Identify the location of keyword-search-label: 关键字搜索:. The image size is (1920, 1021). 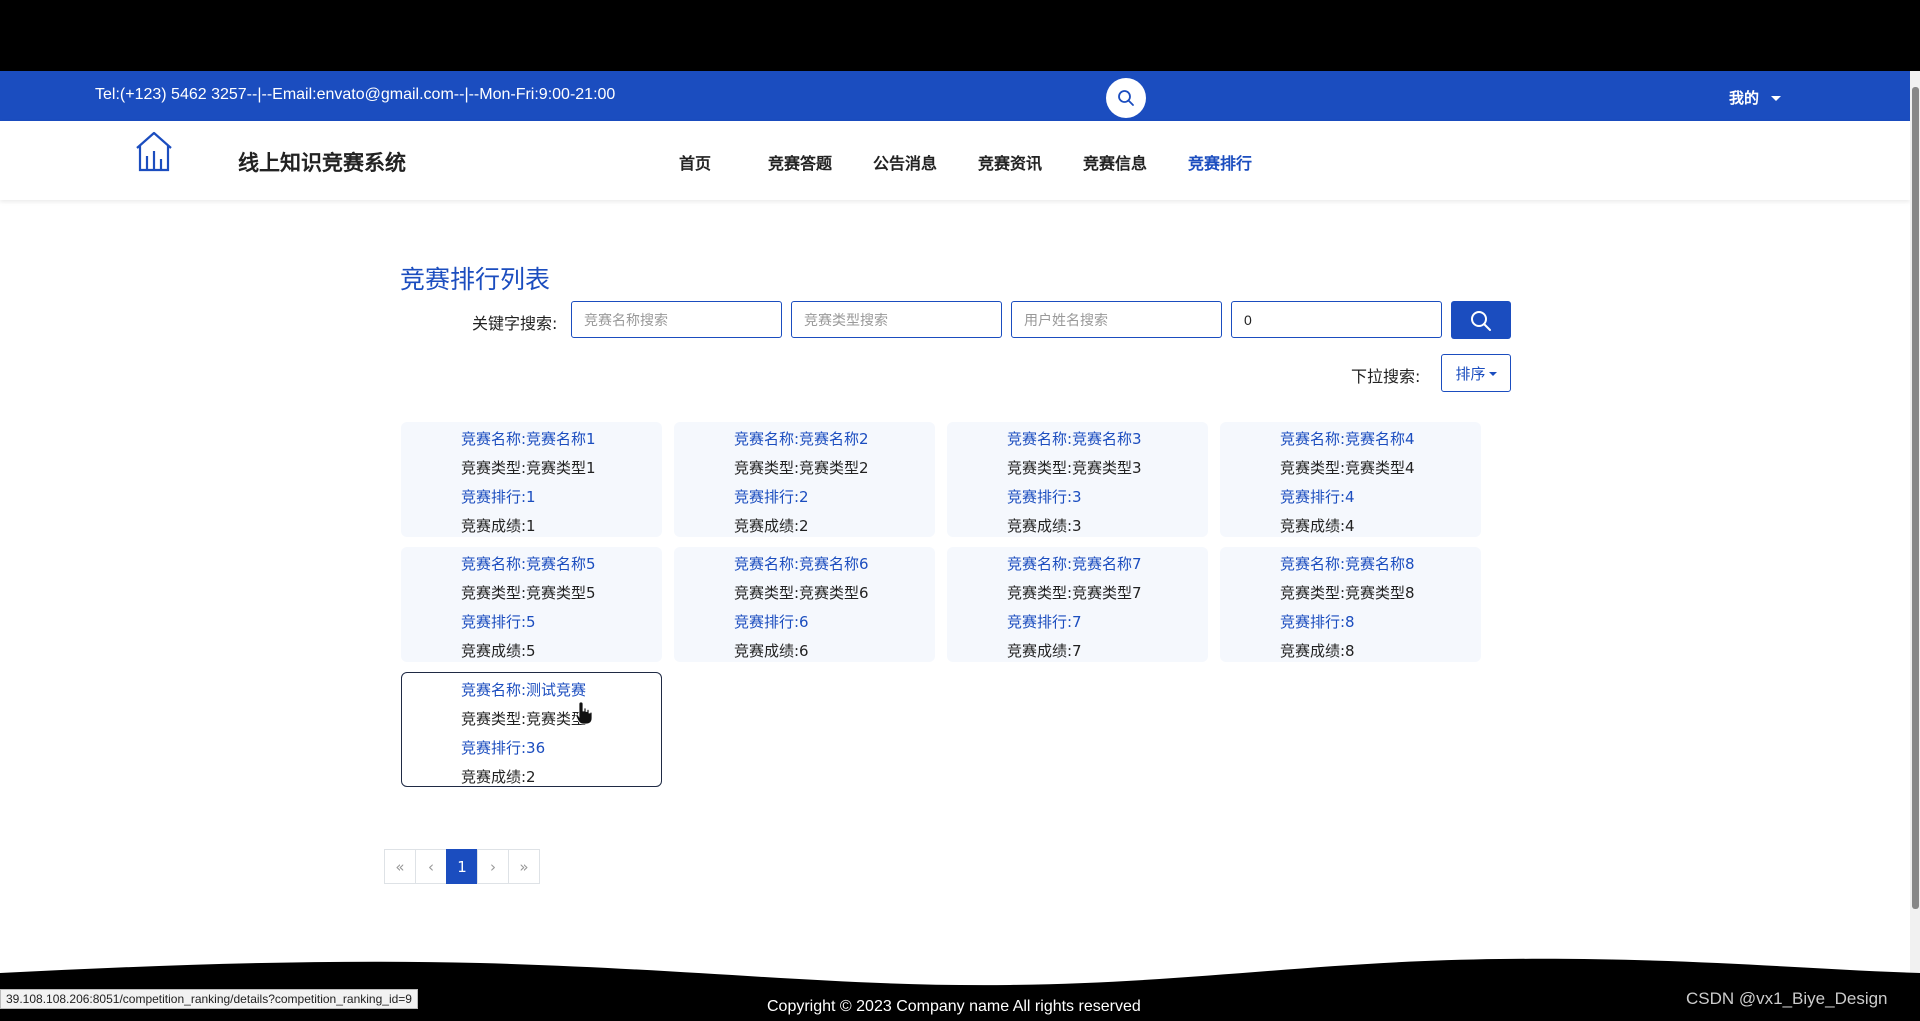
(515, 323).